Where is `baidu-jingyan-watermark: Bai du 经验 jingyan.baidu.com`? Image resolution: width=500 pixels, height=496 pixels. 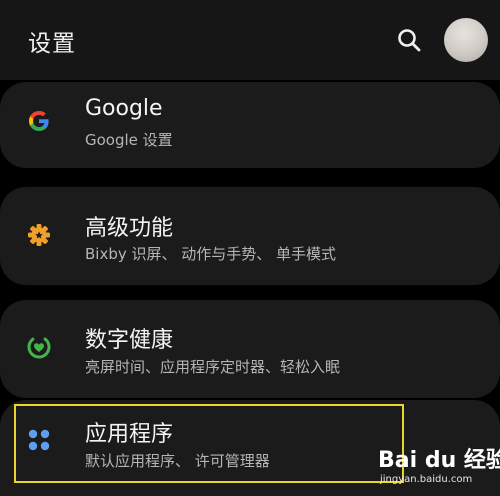 baidu-jingyan-watermark: Bai du 经验 jingyan.baidu.com is located at coordinates (439, 469).